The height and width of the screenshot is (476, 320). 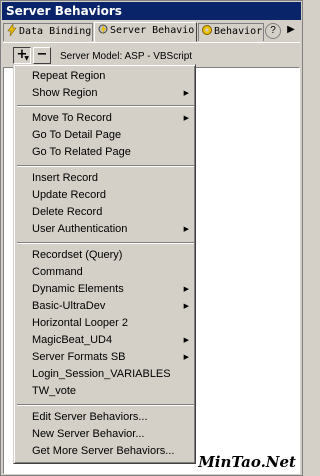 What do you see at coordinates (105, 76) in the screenshot?
I see `menu-item-repeat-region: Repeat Region` at bounding box center [105, 76].